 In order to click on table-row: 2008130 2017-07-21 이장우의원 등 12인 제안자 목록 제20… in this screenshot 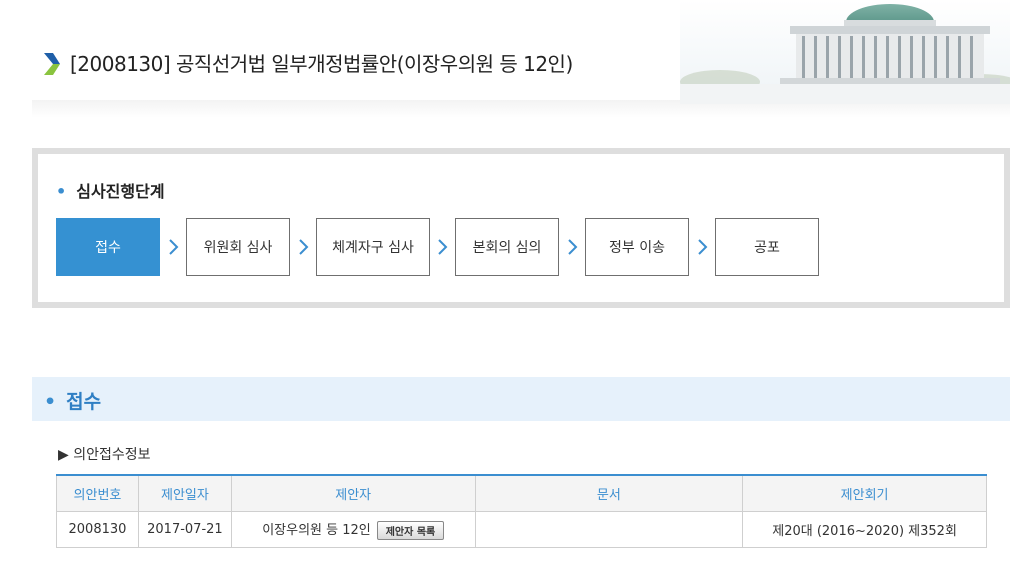, I will do `click(521, 529)`.